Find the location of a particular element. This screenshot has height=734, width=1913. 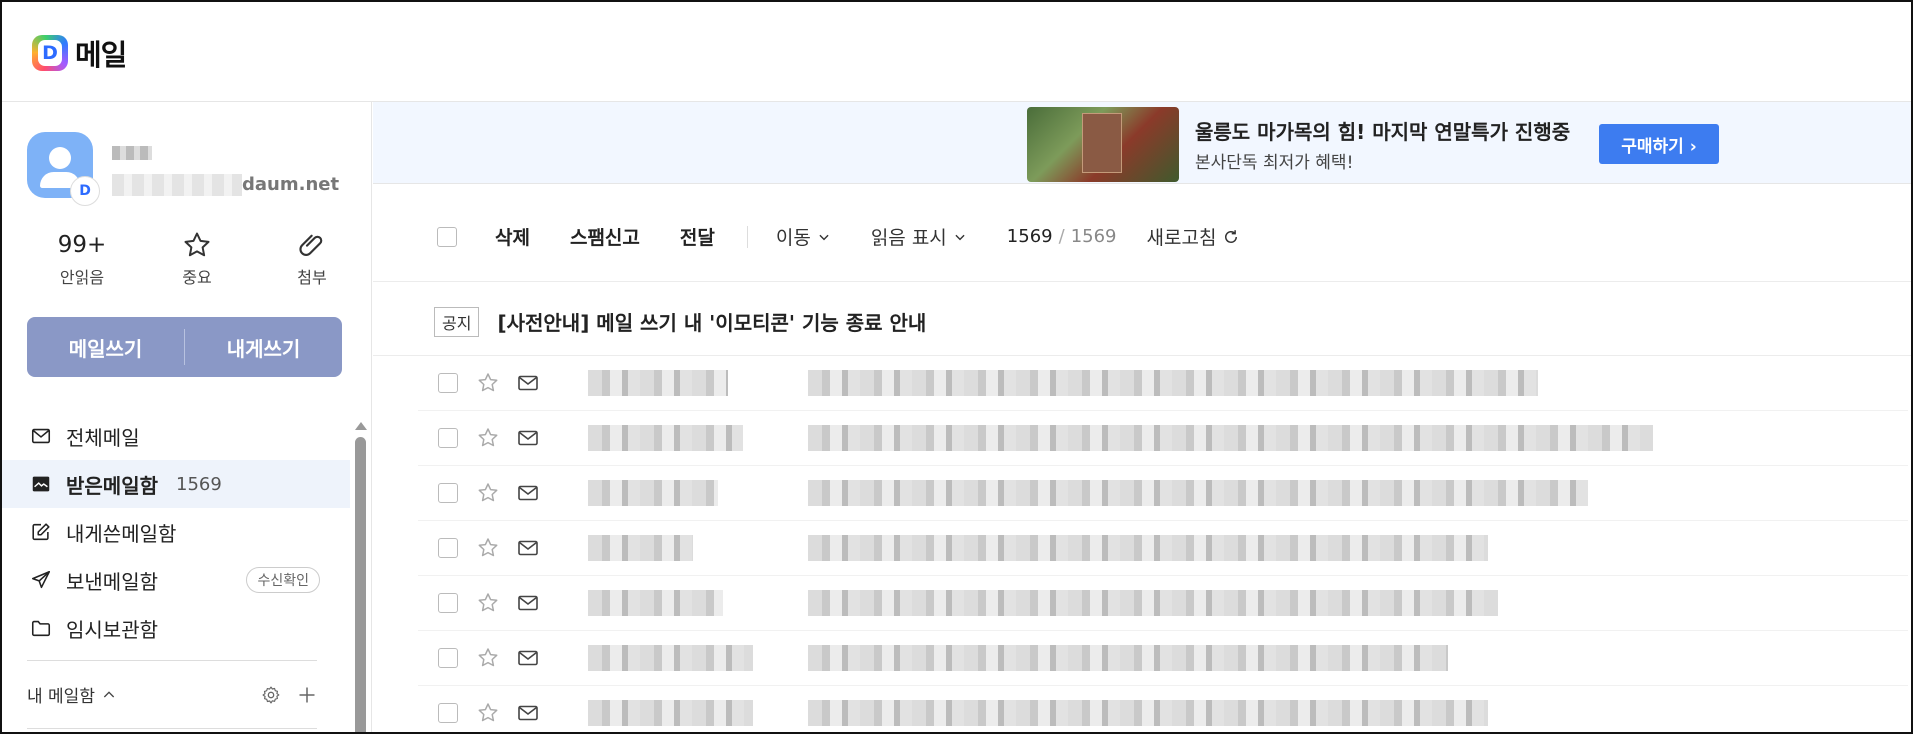

daum-mail-logo: 메일 is located at coordinates (79, 53).